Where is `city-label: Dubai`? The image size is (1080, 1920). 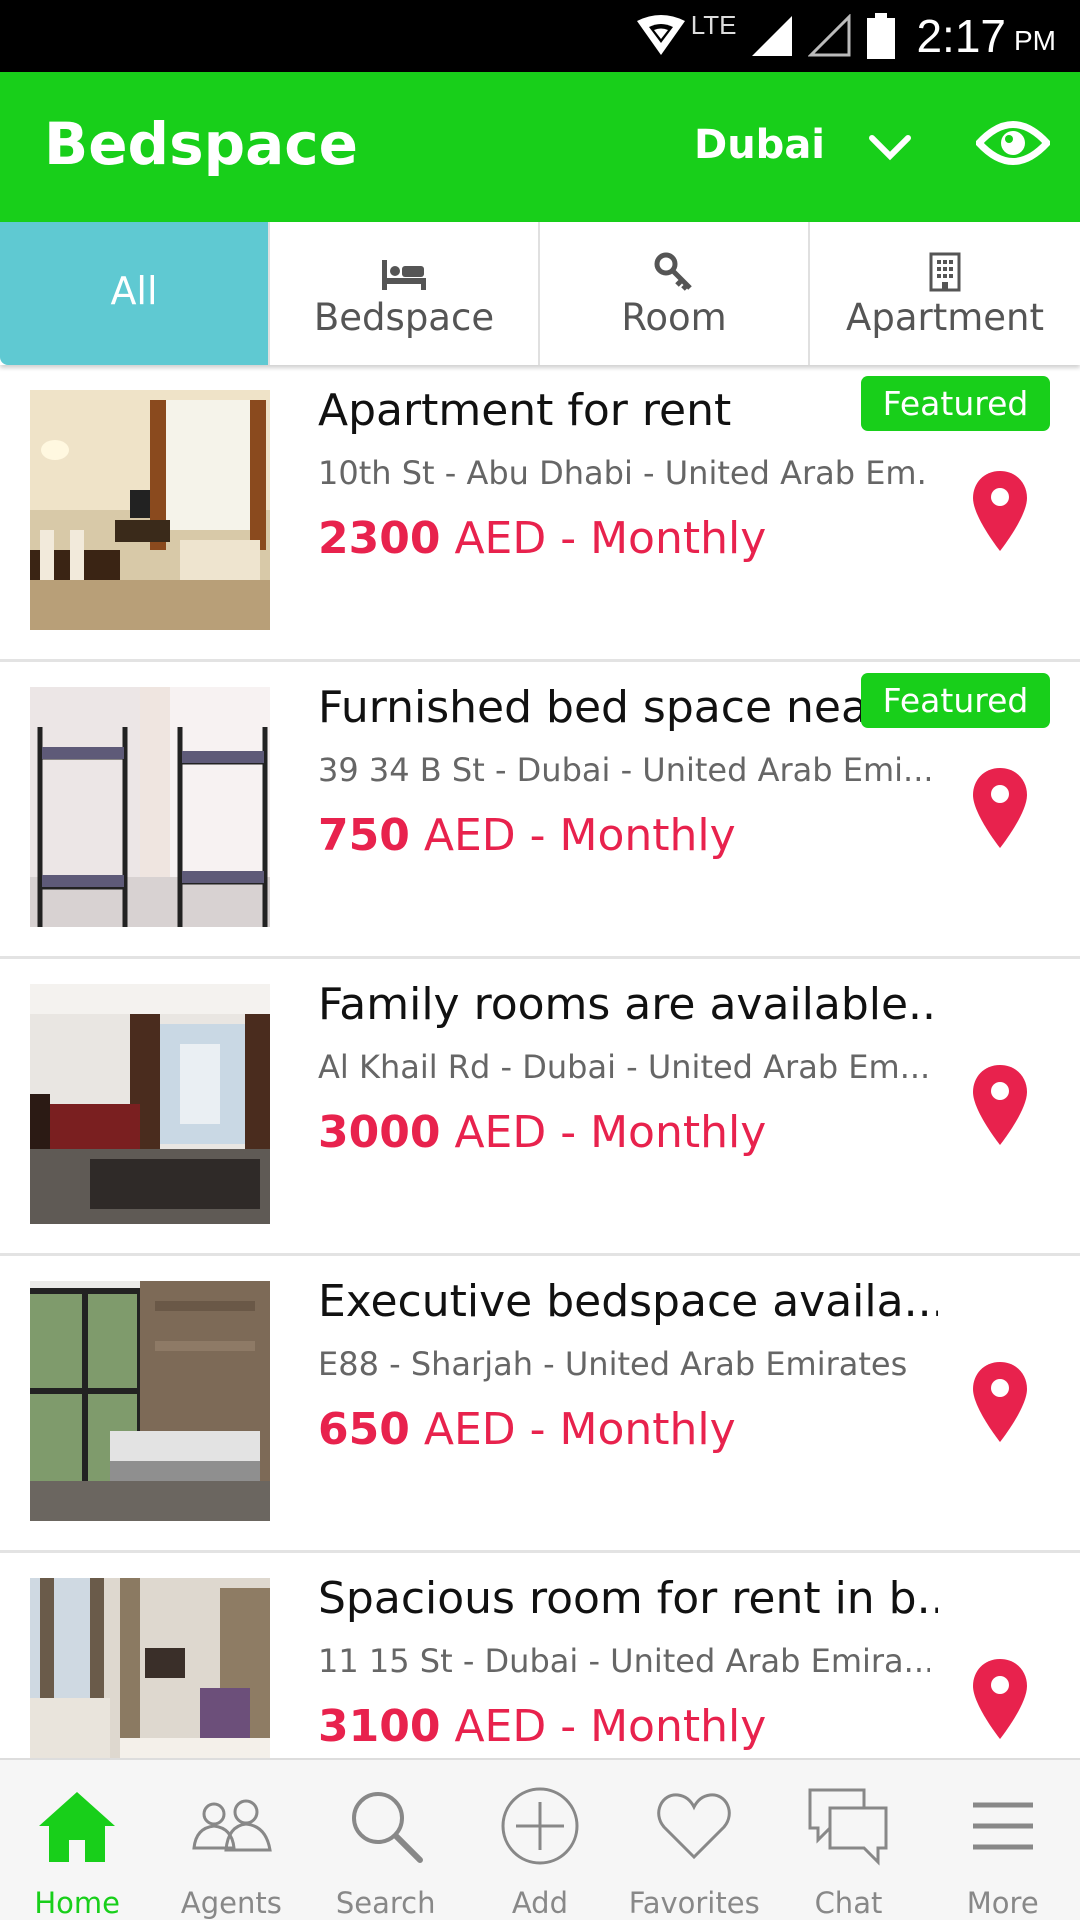 city-label: Dubai is located at coordinates (760, 145).